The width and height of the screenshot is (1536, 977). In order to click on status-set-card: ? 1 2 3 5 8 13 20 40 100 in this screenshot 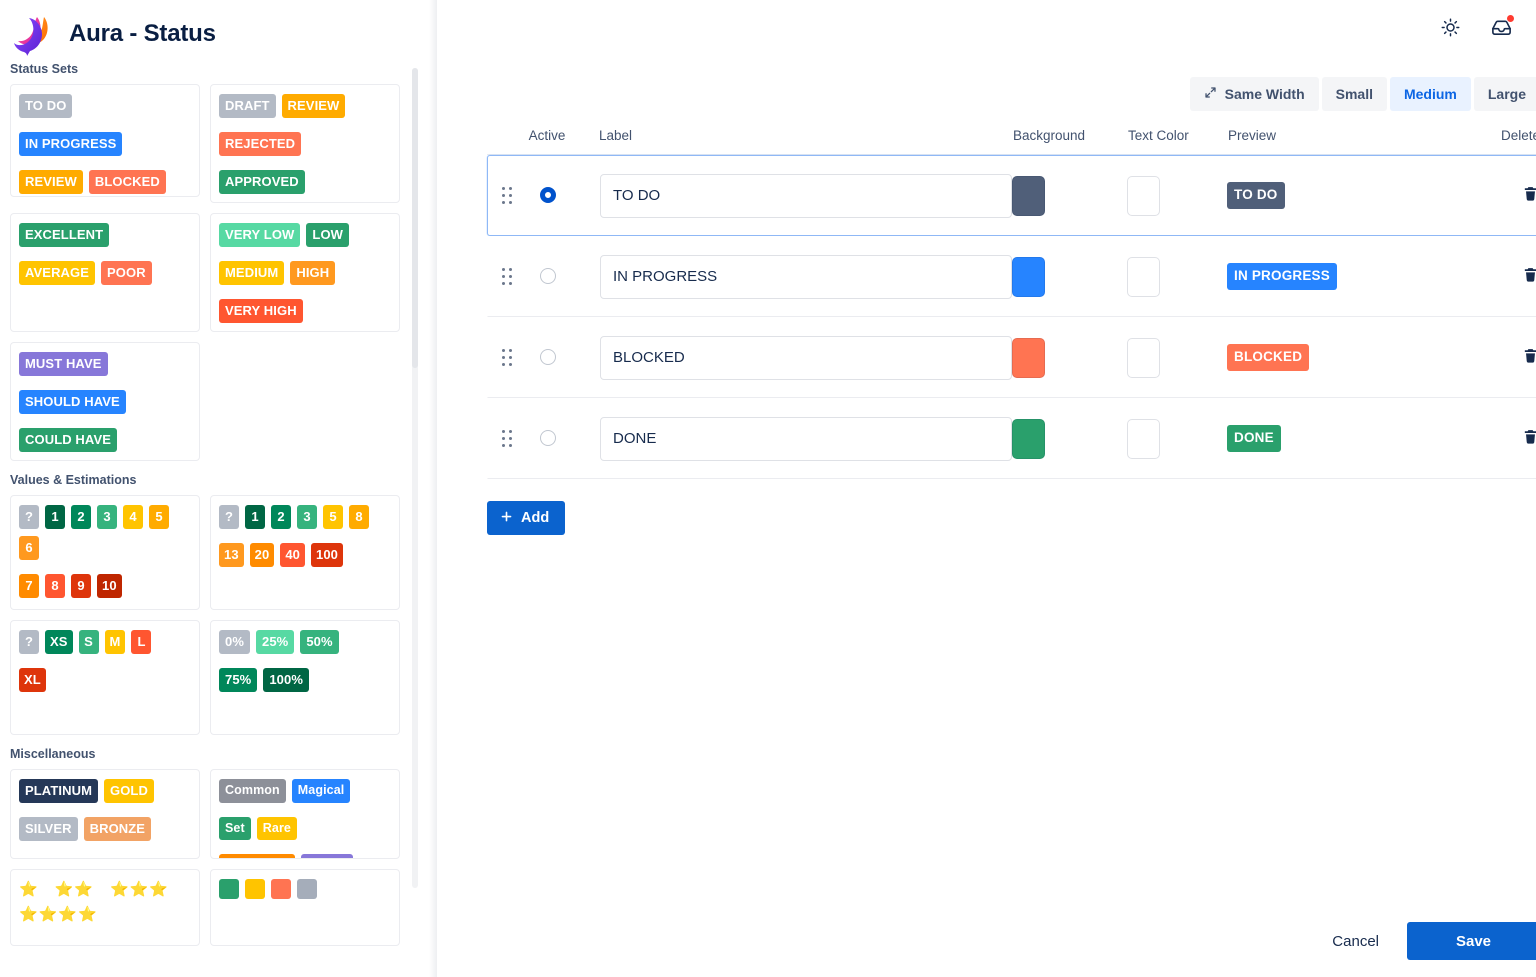, I will do `click(305, 552)`.